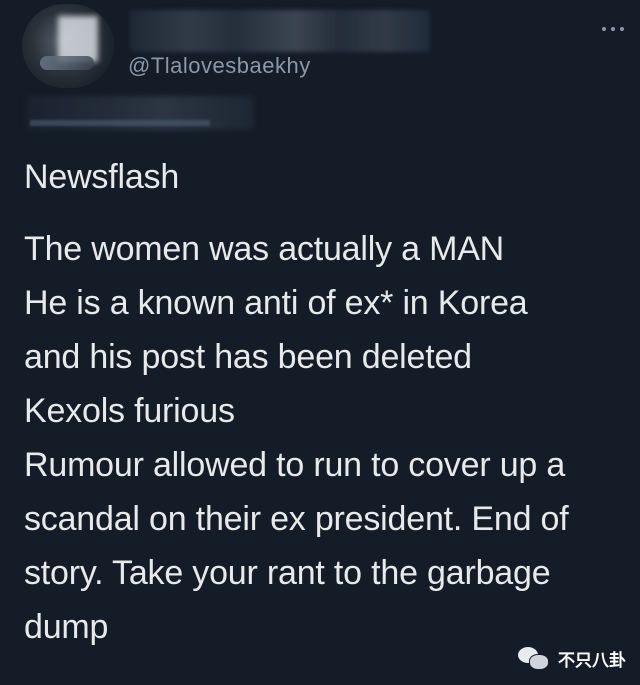 This screenshot has width=640, height=685. What do you see at coordinates (264, 249) in the screenshot?
I see `tweet-text-line: The women was actually a MAN` at bounding box center [264, 249].